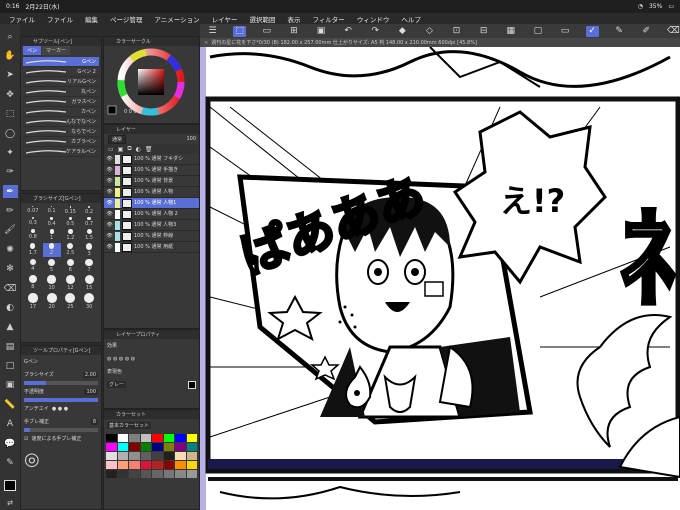 This screenshot has width=680, height=510. I want to click on brush-size-preset: 0.5, so click(71, 222).